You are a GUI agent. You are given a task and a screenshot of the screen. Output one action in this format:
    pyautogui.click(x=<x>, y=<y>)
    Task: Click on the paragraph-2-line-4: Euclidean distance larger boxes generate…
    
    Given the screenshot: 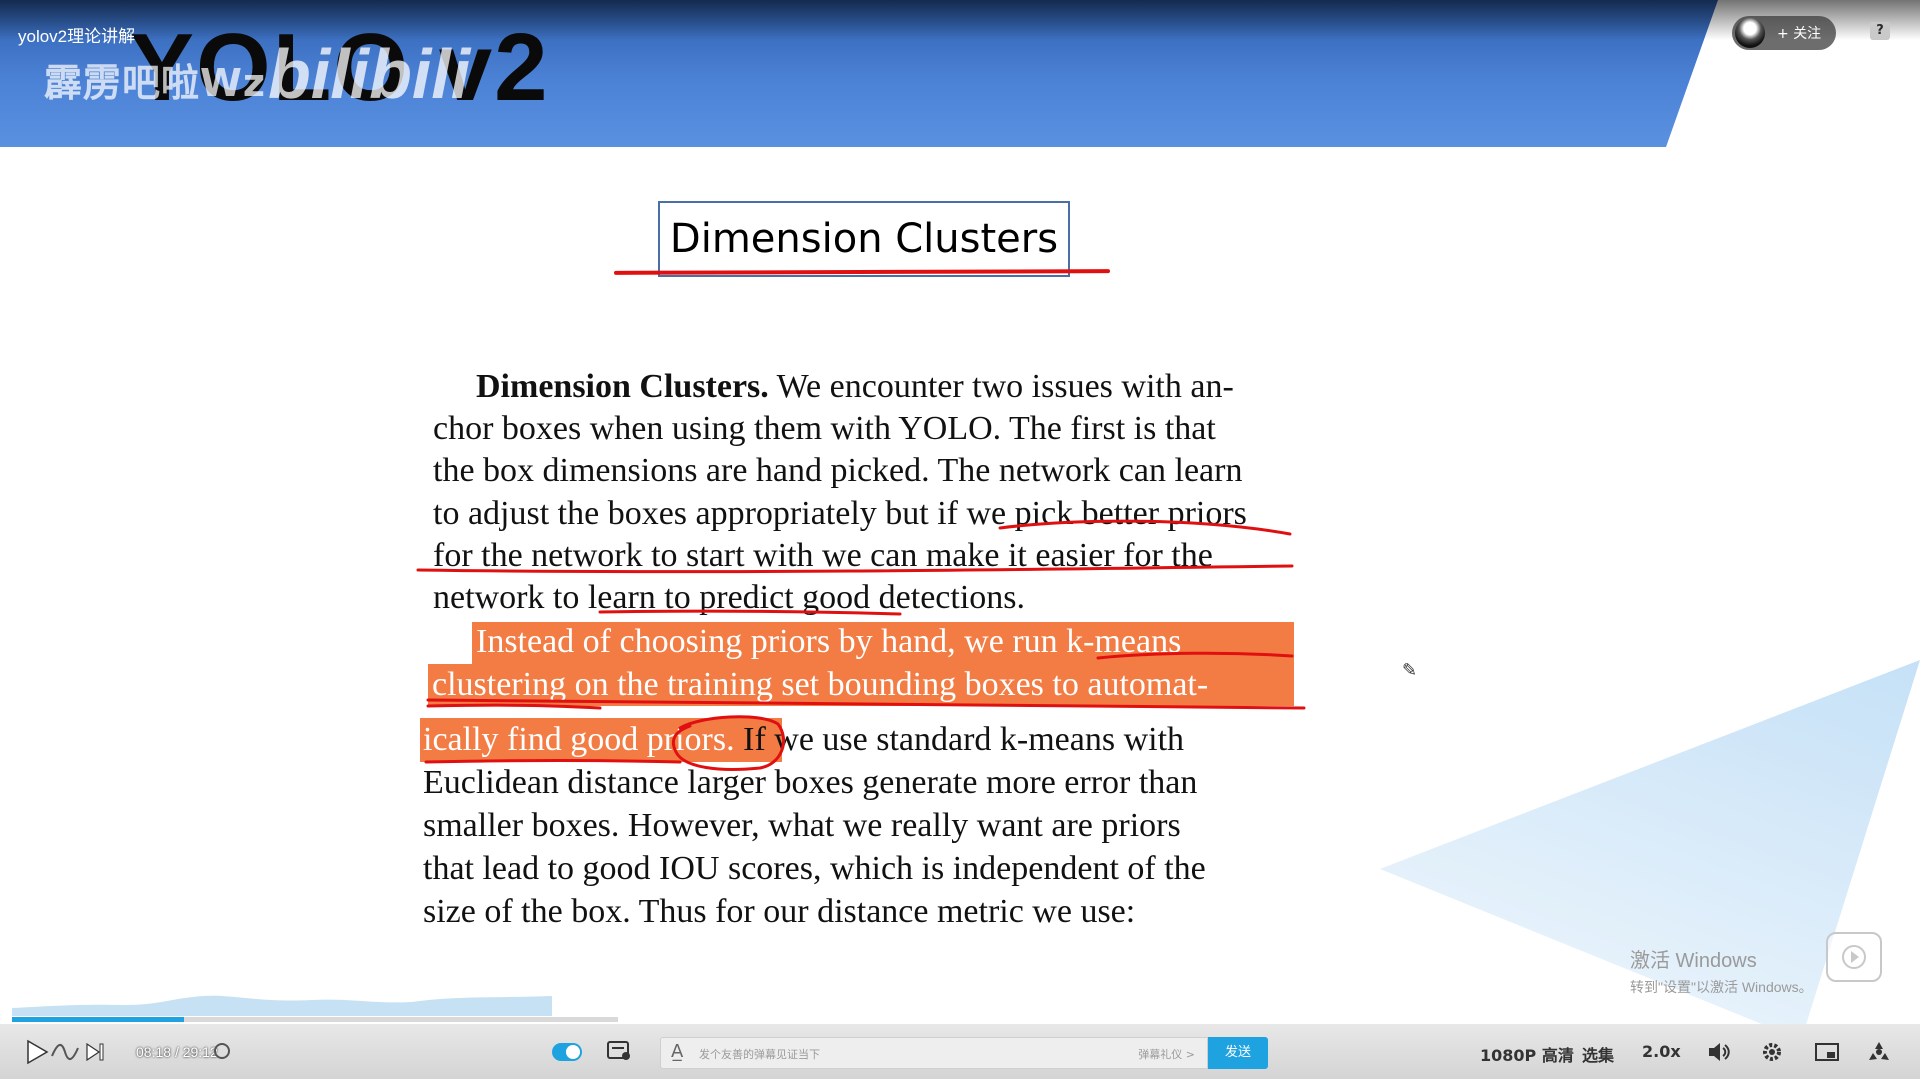 What is the action you would take?
    pyautogui.click(x=810, y=782)
    